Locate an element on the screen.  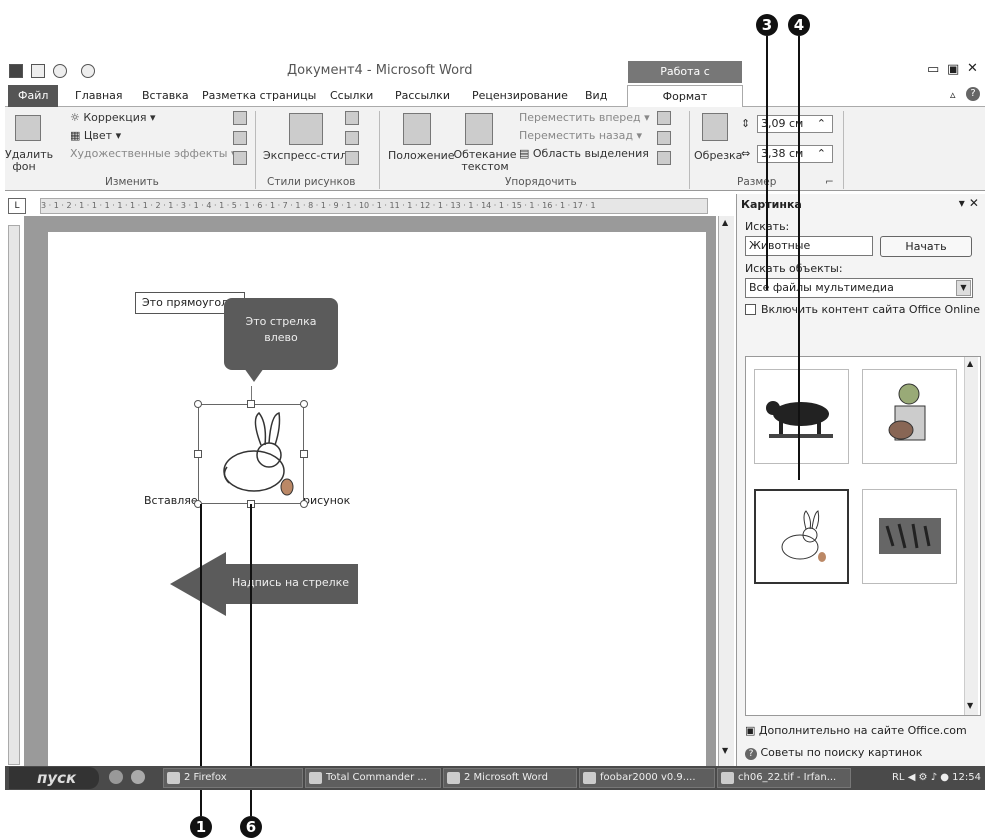
resize-handle-se is located at coordinates (304, 504).